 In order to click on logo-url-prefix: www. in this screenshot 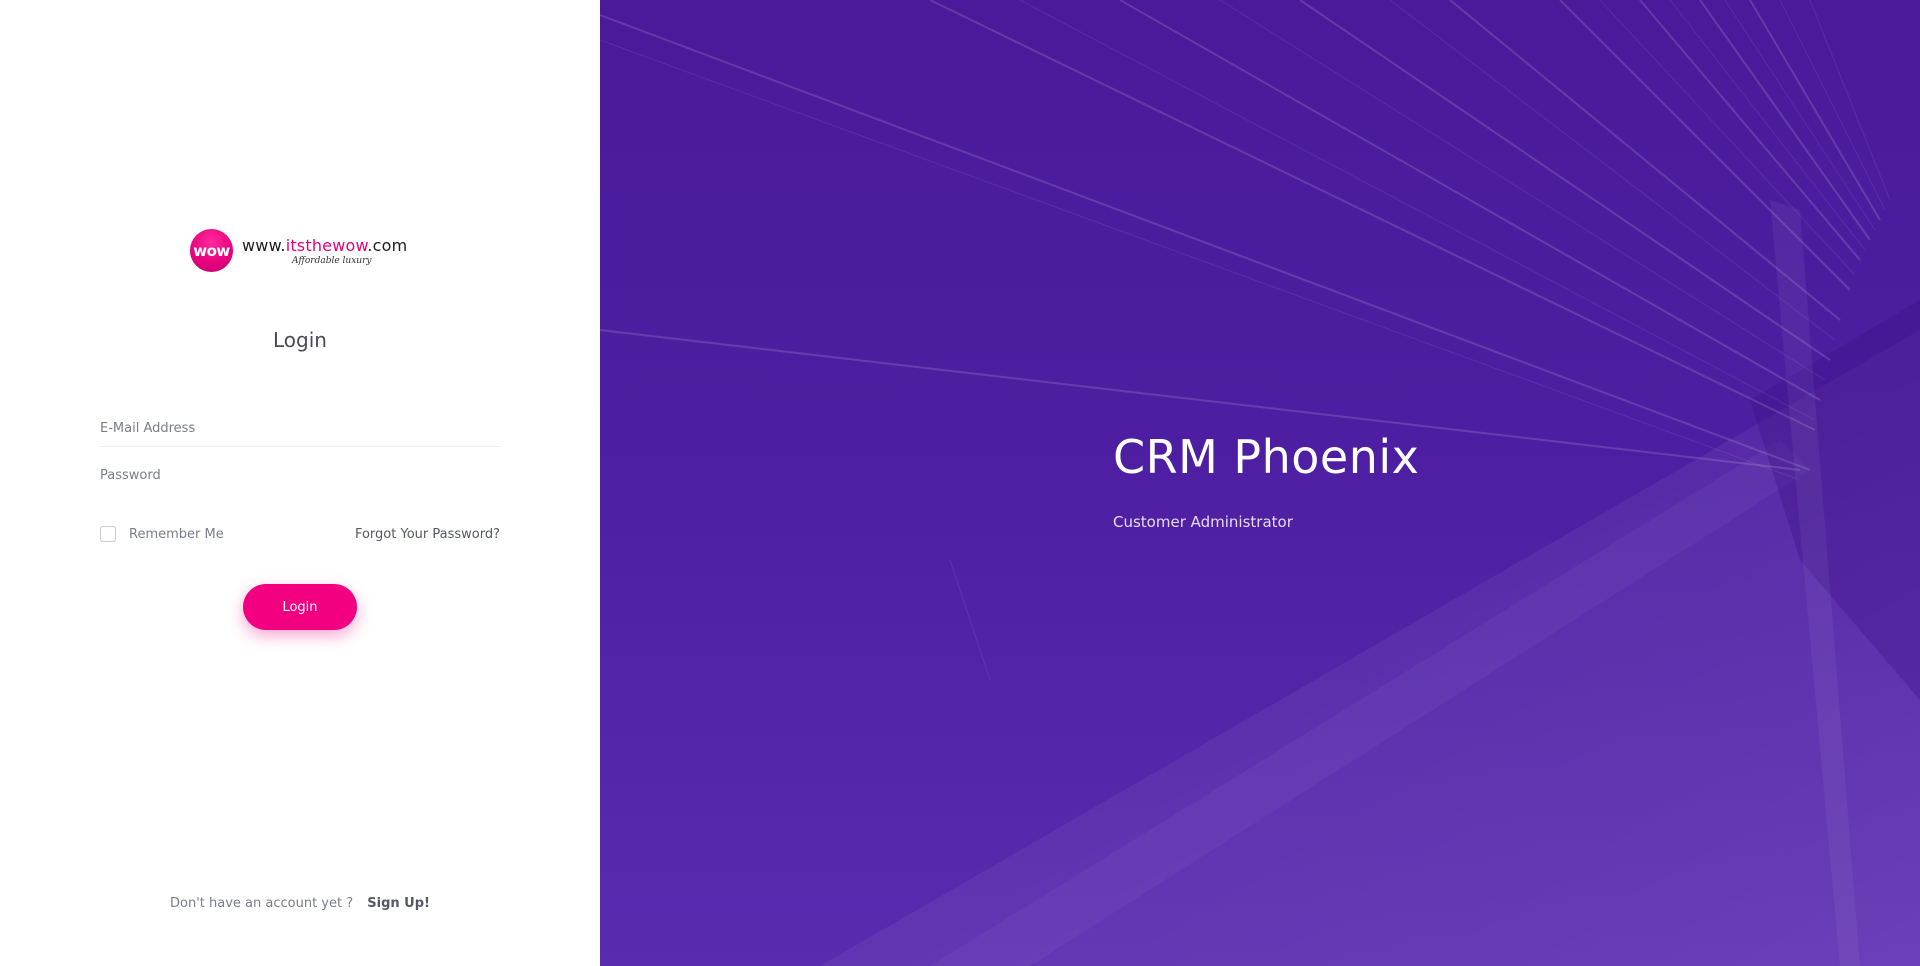, I will do `click(264, 245)`.